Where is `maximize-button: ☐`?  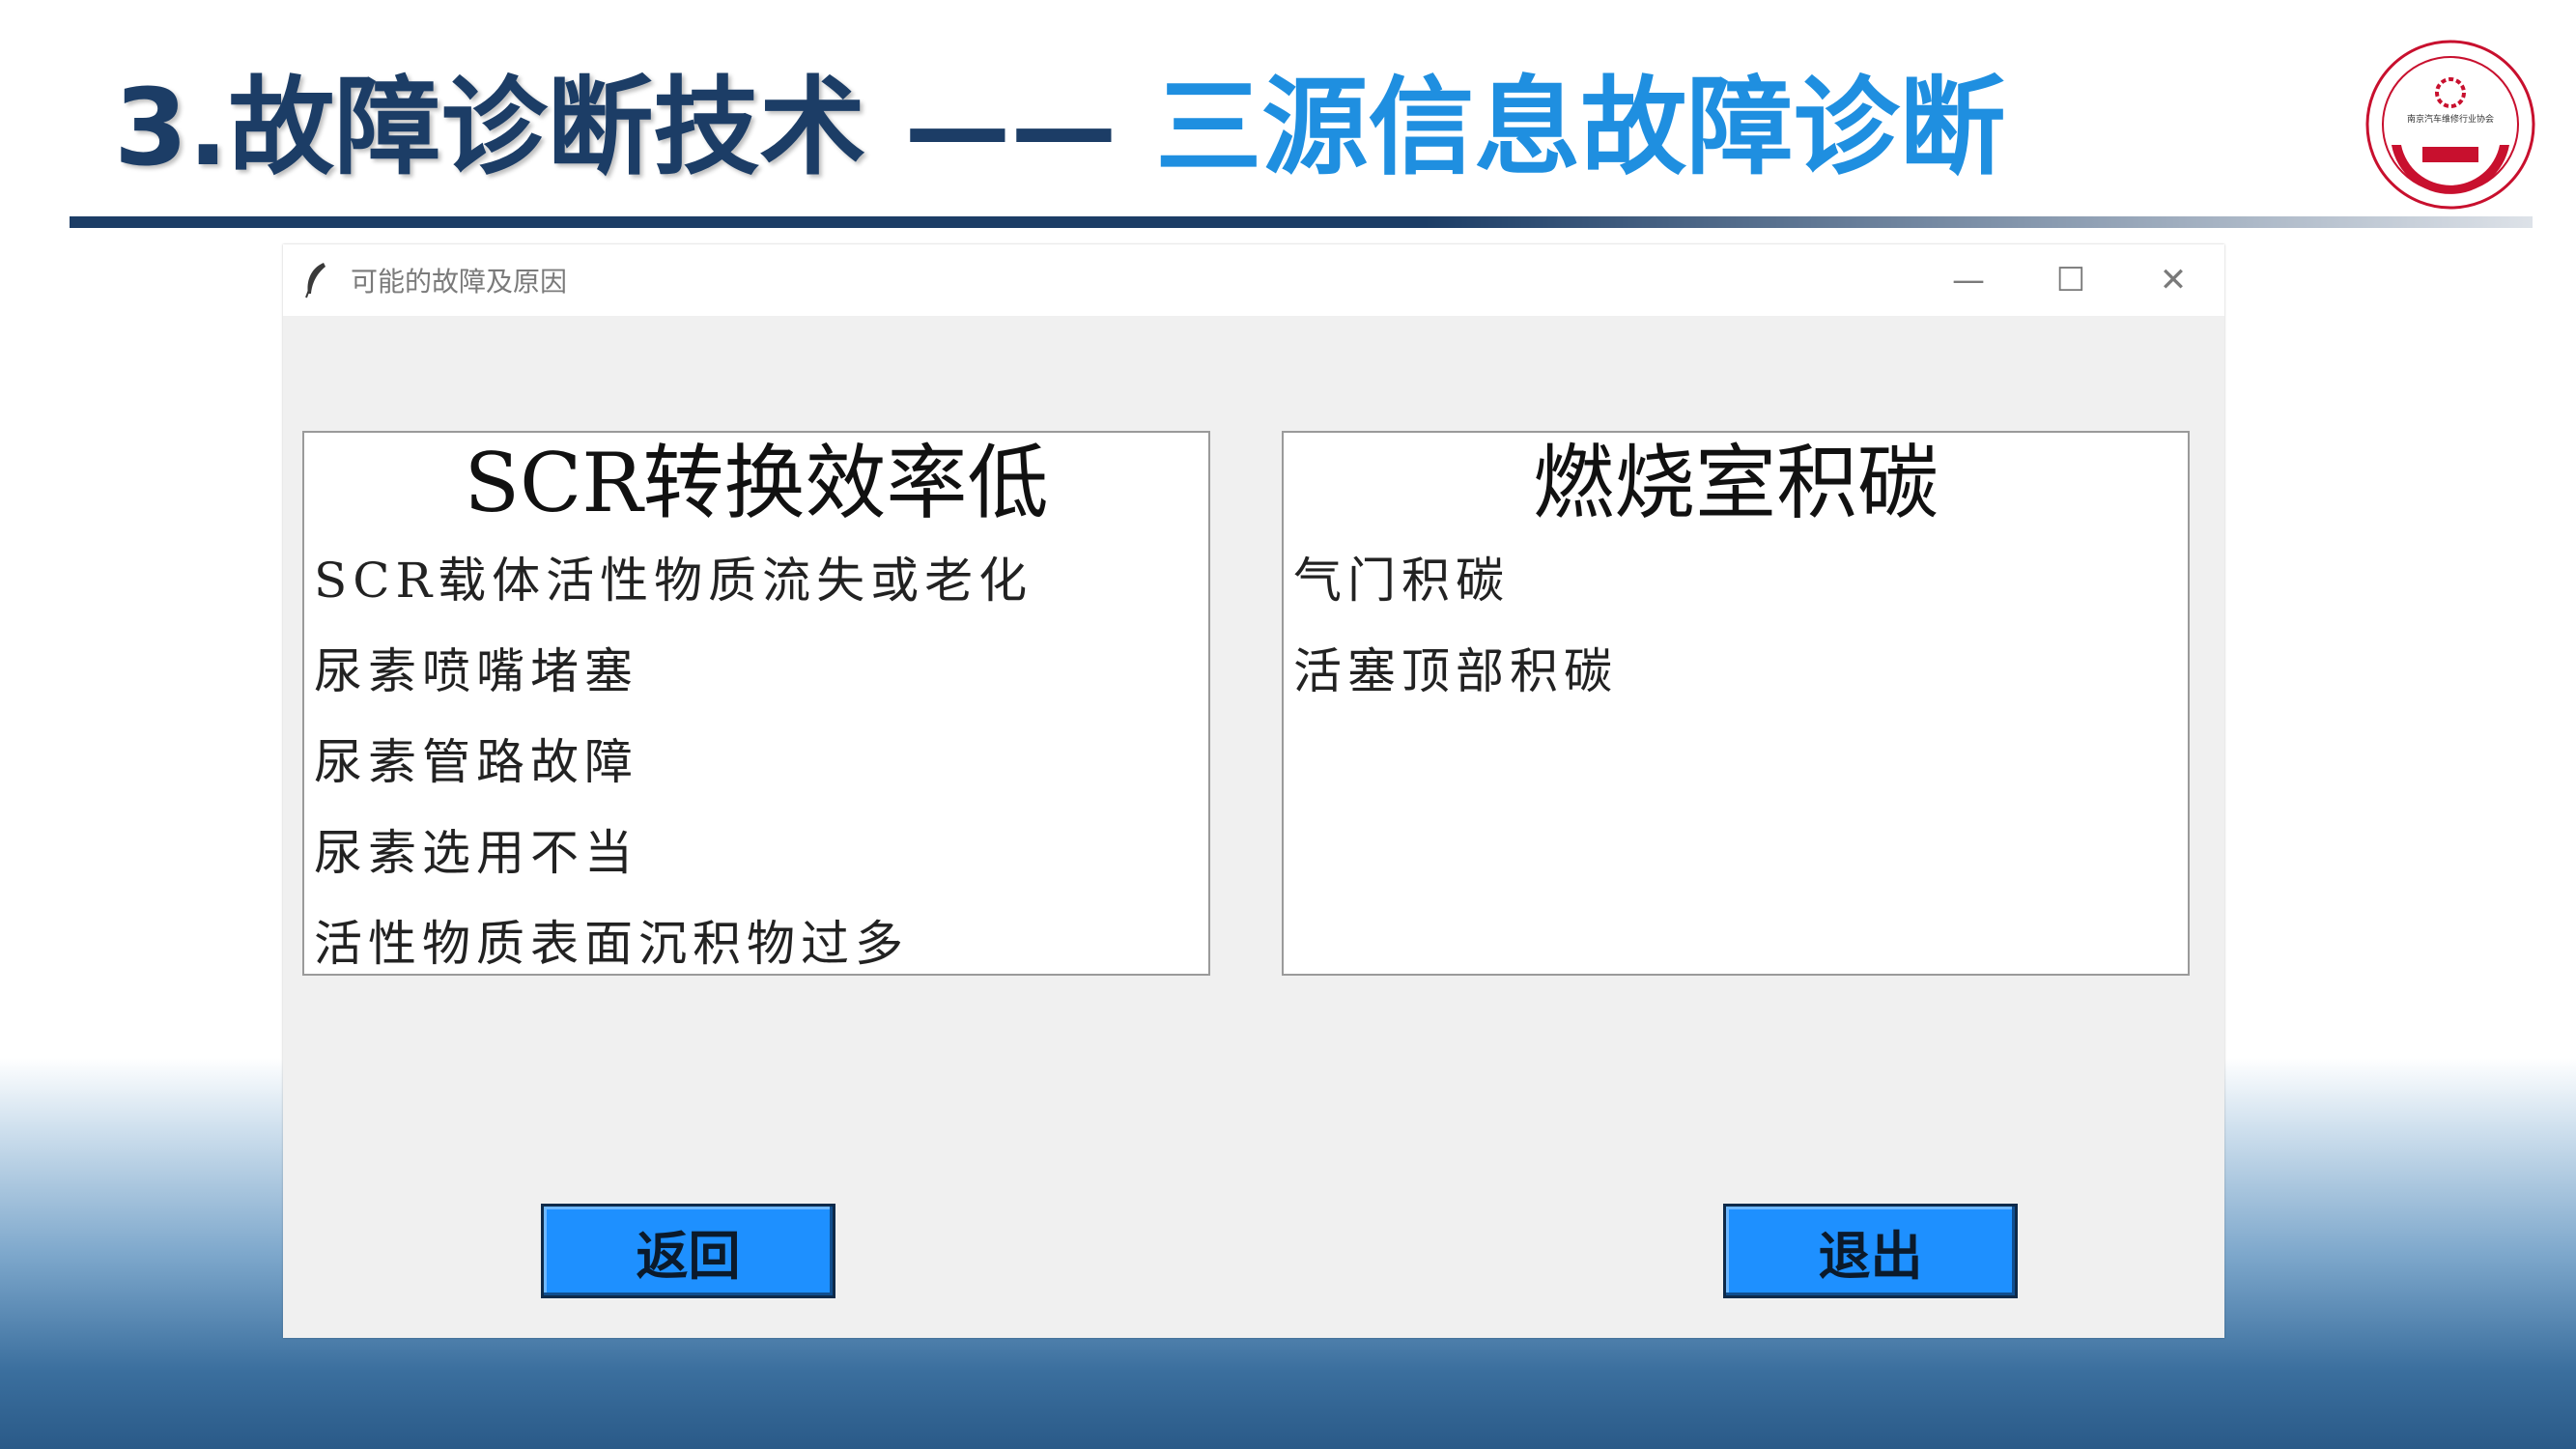
maximize-button: ☐ is located at coordinates (2071, 280).